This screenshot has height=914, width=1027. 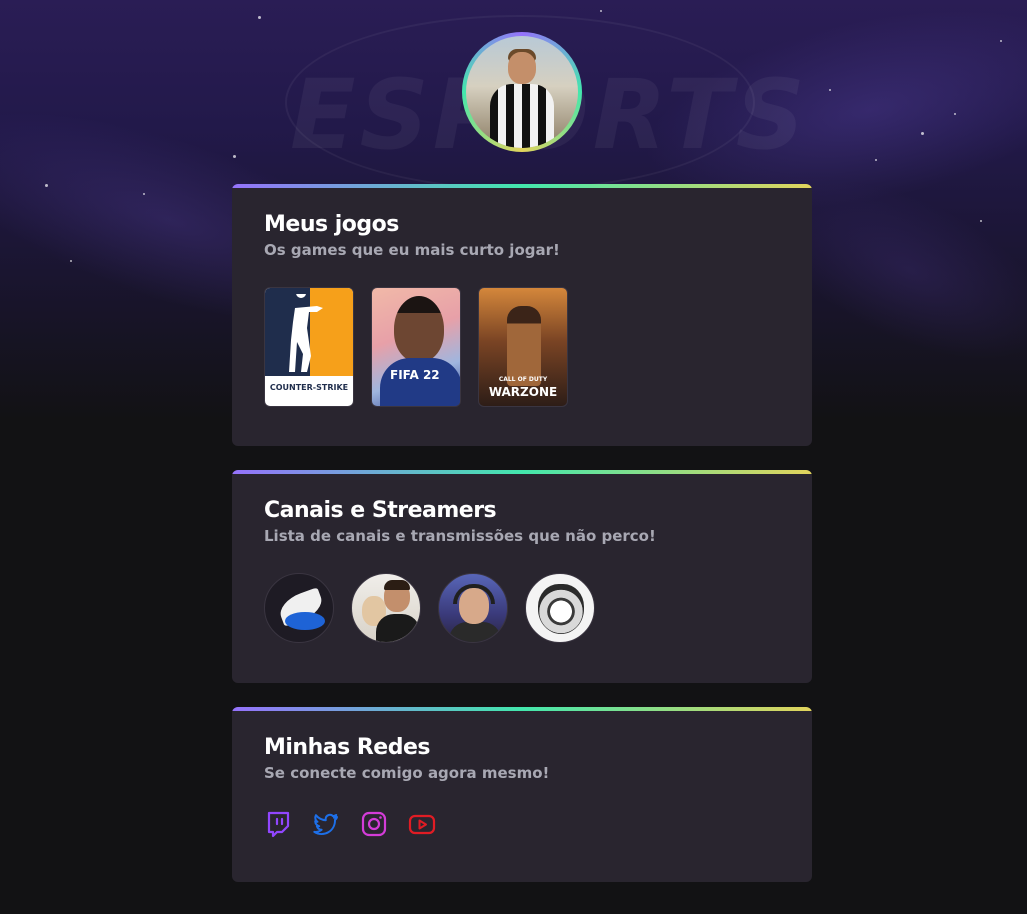 I want to click on streamers-title: Canais e Streamers, so click(x=380, y=510).